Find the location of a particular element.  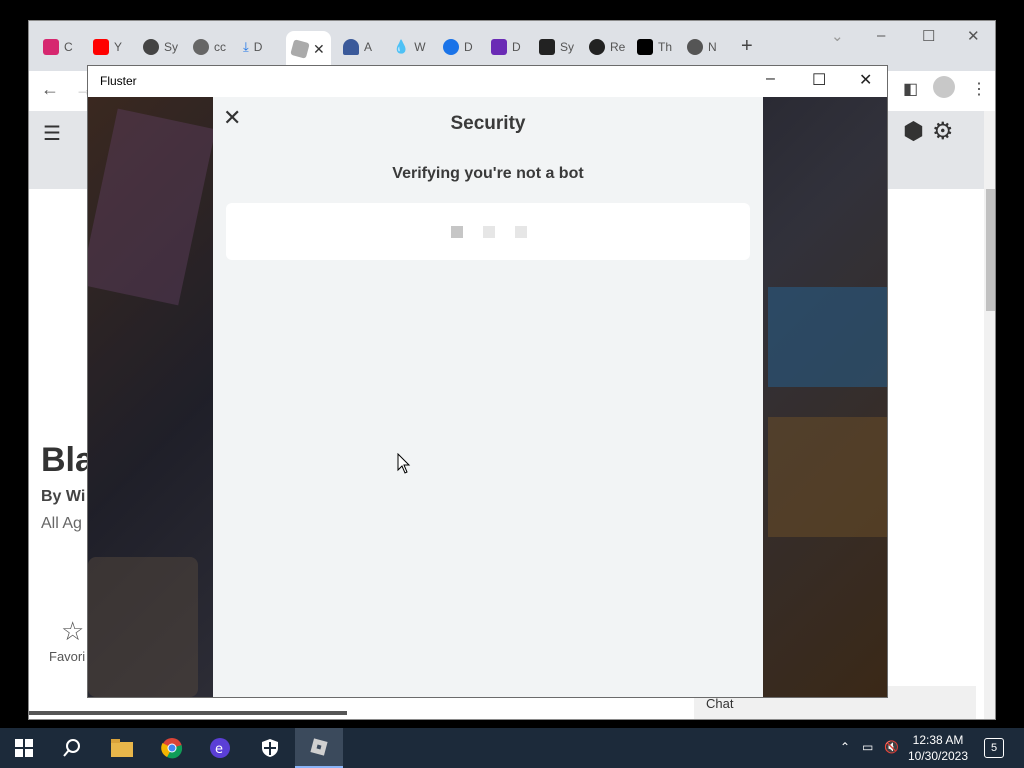

robux-icon: ⬢ is located at coordinates (917, 131).